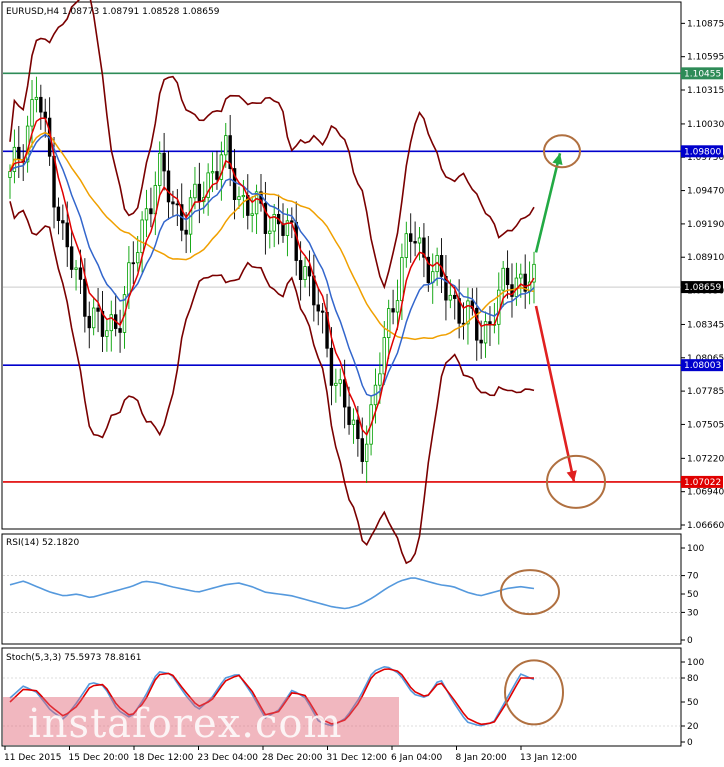 This screenshot has width=724, height=767. I want to click on y-tick-label: 1.08910, so click(705, 258).